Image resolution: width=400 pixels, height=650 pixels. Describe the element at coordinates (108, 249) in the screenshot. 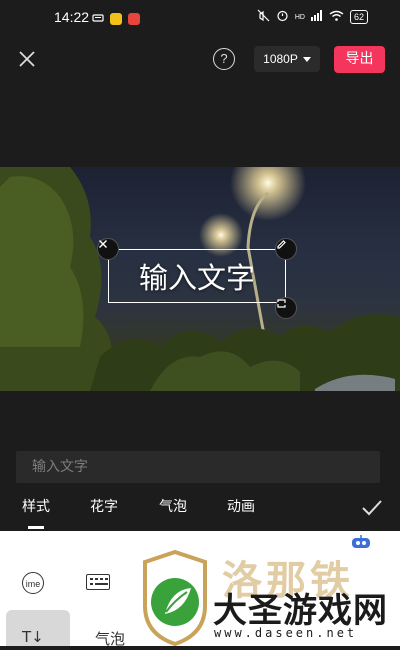

I see `delete-text-handle` at that location.